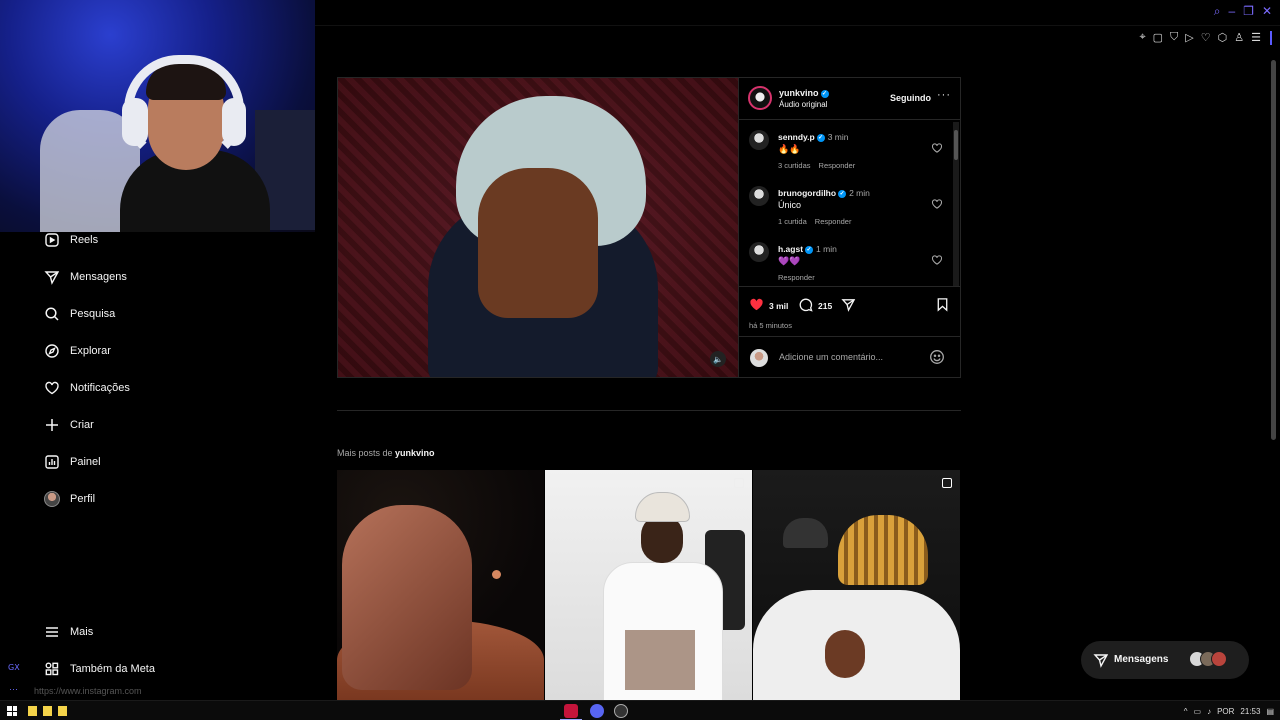 Image resolution: width=1280 pixels, height=720 pixels. What do you see at coordinates (52, 351) in the screenshot?
I see `compass-icon` at bounding box center [52, 351].